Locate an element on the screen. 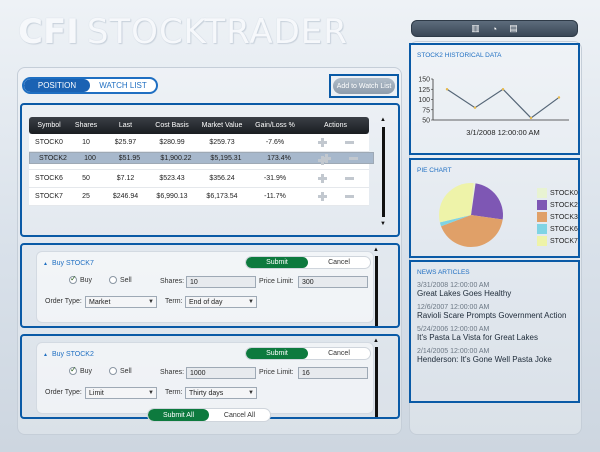 Image resolution: width=600 pixels, height=452 pixels. table-cell: STOCK7 is located at coordinates (49, 196).